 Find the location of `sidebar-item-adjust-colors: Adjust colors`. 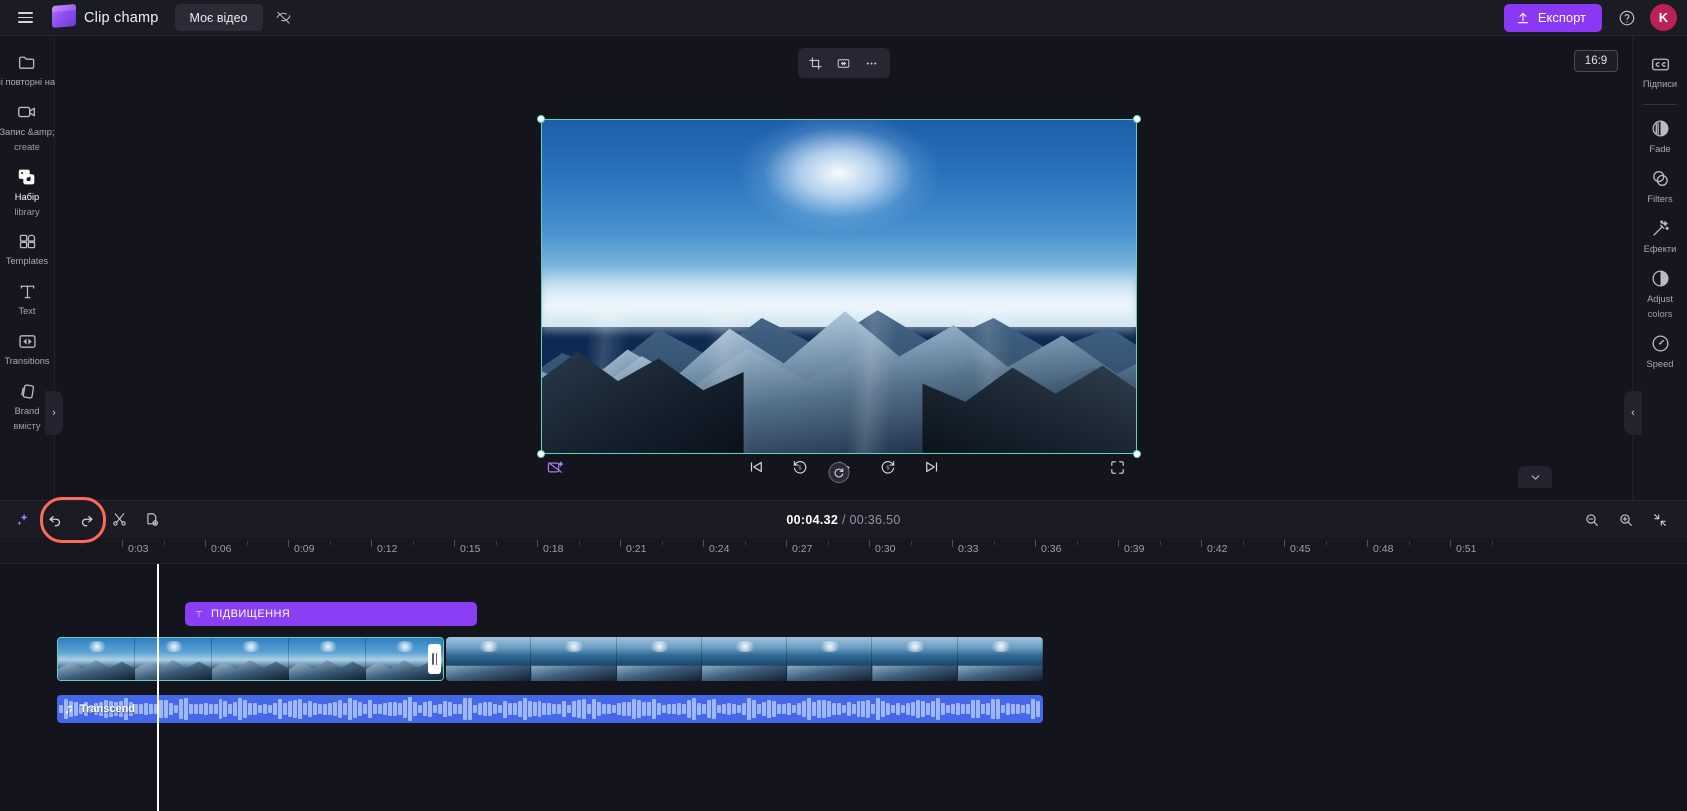

sidebar-item-adjust-colors: Adjust colors is located at coordinates (1660, 293).